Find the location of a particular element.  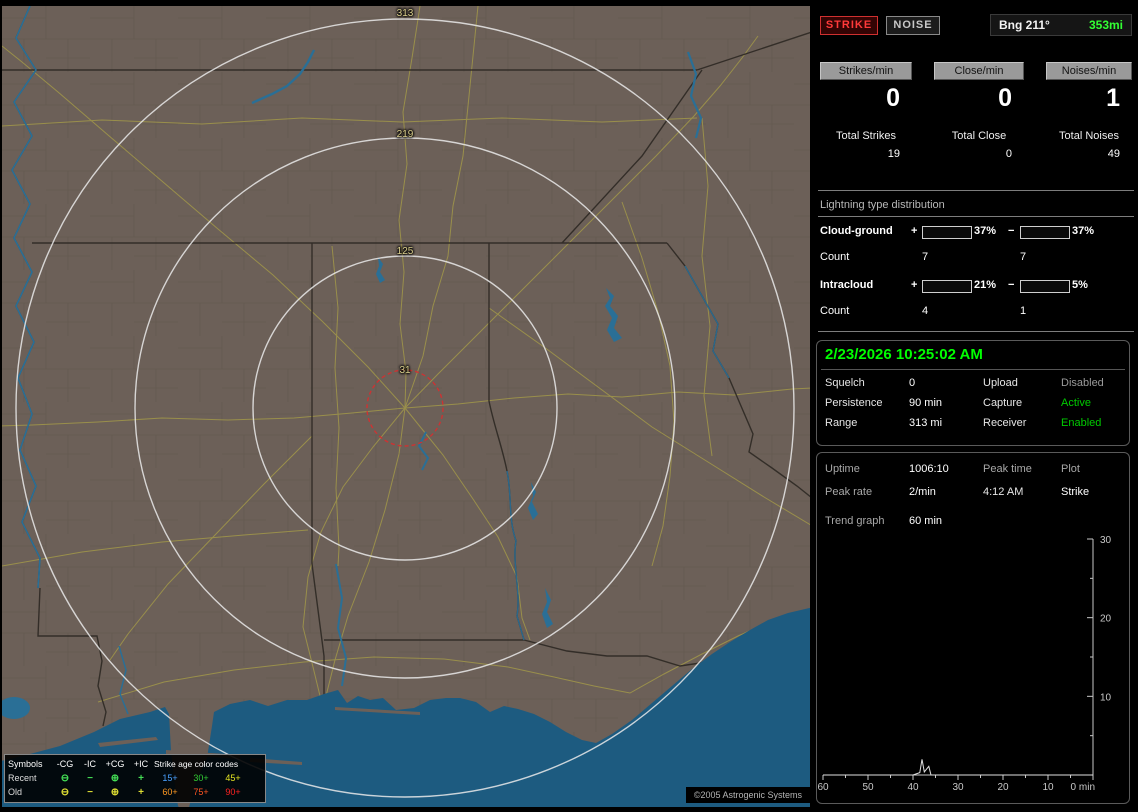

cg-negative-pct: 37% is located at coordinates (1083, 231).